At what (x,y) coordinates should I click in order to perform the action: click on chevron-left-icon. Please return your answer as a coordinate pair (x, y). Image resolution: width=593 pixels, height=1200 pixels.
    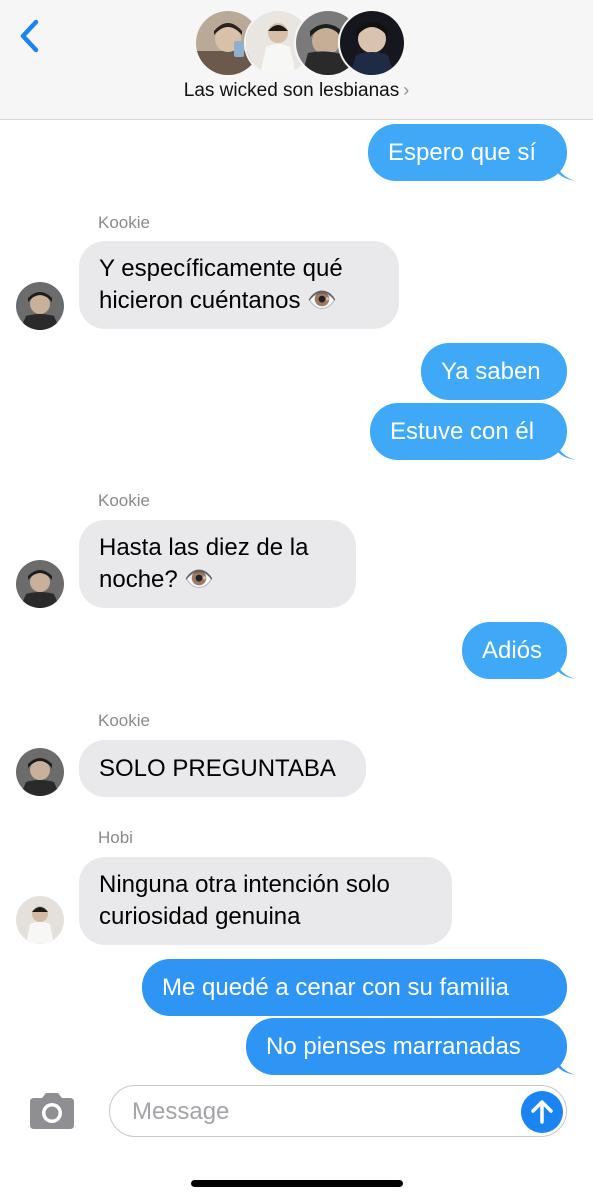
    Looking at the image, I should click on (29, 36).